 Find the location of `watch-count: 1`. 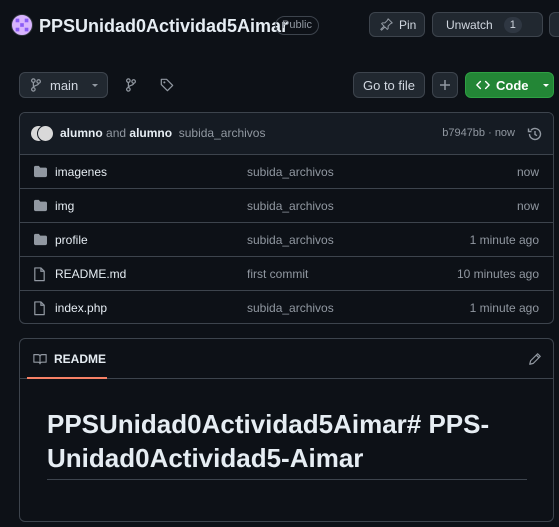

watch-count: 1 is located at coordinates (512, 24).